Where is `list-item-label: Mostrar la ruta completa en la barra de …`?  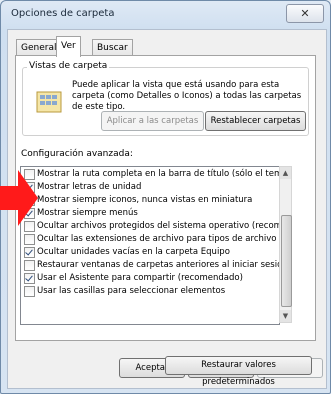
list-item-label: Mostrar la ruta completa en la barra de … is located at coordinates (158, 174).